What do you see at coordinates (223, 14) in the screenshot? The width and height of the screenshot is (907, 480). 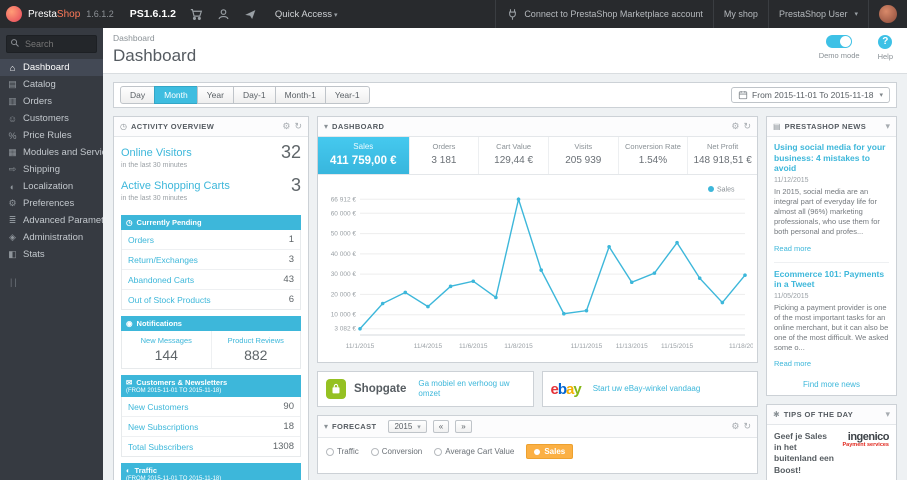 I see `user-icon` at bounding box center [223, 14].